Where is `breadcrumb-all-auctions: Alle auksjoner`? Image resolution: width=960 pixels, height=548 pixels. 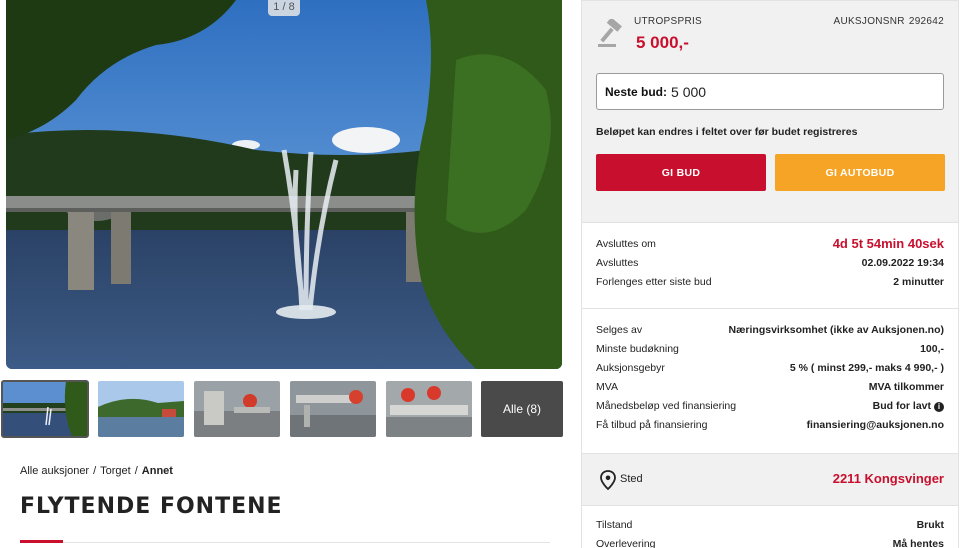
breadcrumb-all-auctions: Alle auksjoner is located at coordinates (54, 471).